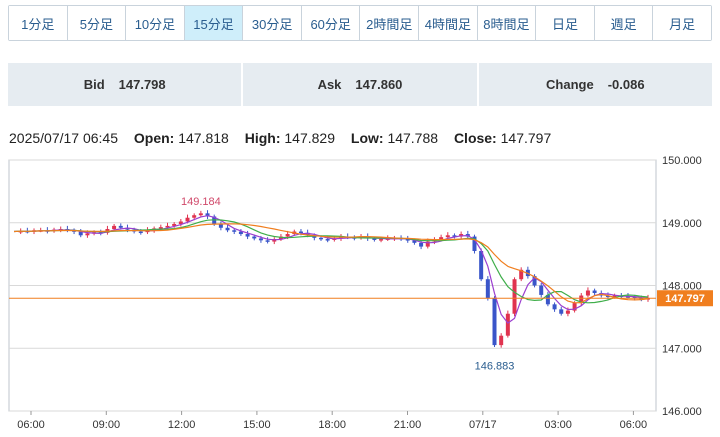  What do you see at coordinates (682, 161) in the screenshot?
I see `y-tick-label: 150.000` at bounding box center [682, 161].